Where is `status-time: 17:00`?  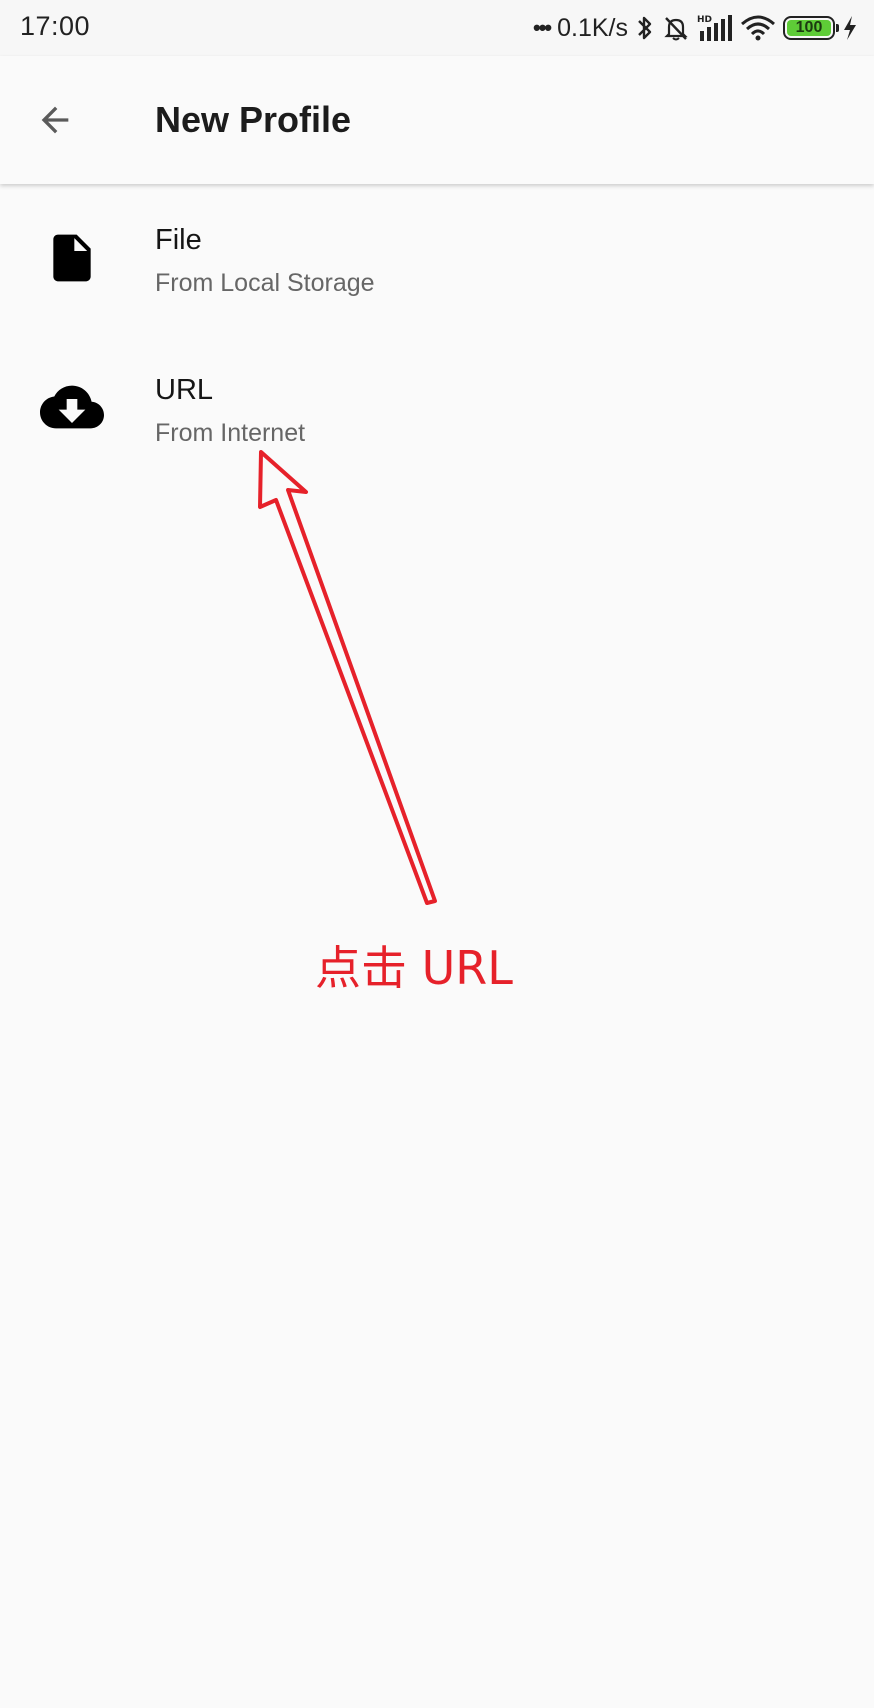
status-time: 17:00 is located at coordinates (55, 26).